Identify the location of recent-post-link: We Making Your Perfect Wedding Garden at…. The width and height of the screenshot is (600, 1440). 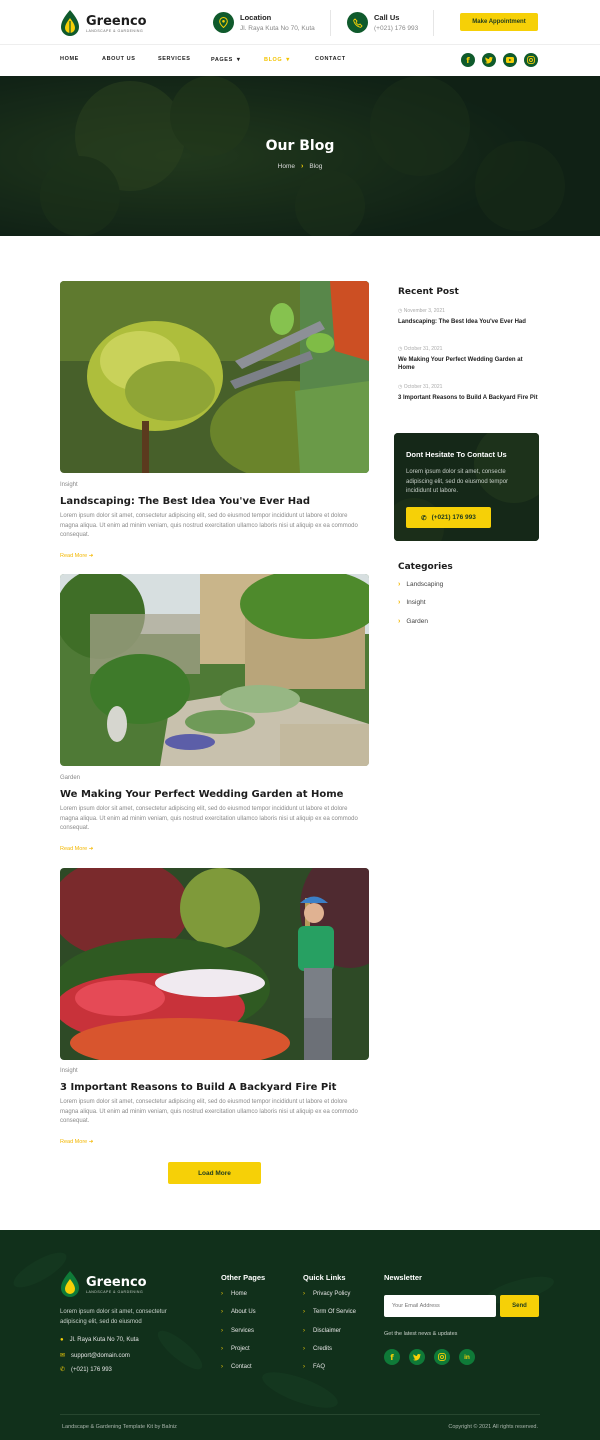
(468, 364).